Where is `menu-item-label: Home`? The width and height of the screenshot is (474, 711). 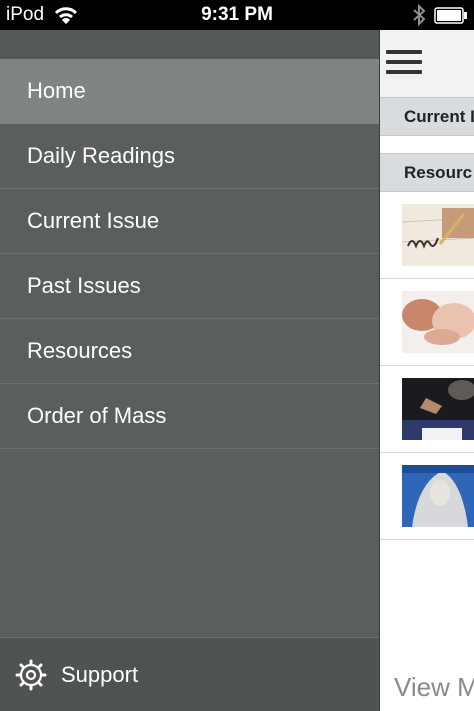
menu-item-label: Home is located at coordinates (56, 90).